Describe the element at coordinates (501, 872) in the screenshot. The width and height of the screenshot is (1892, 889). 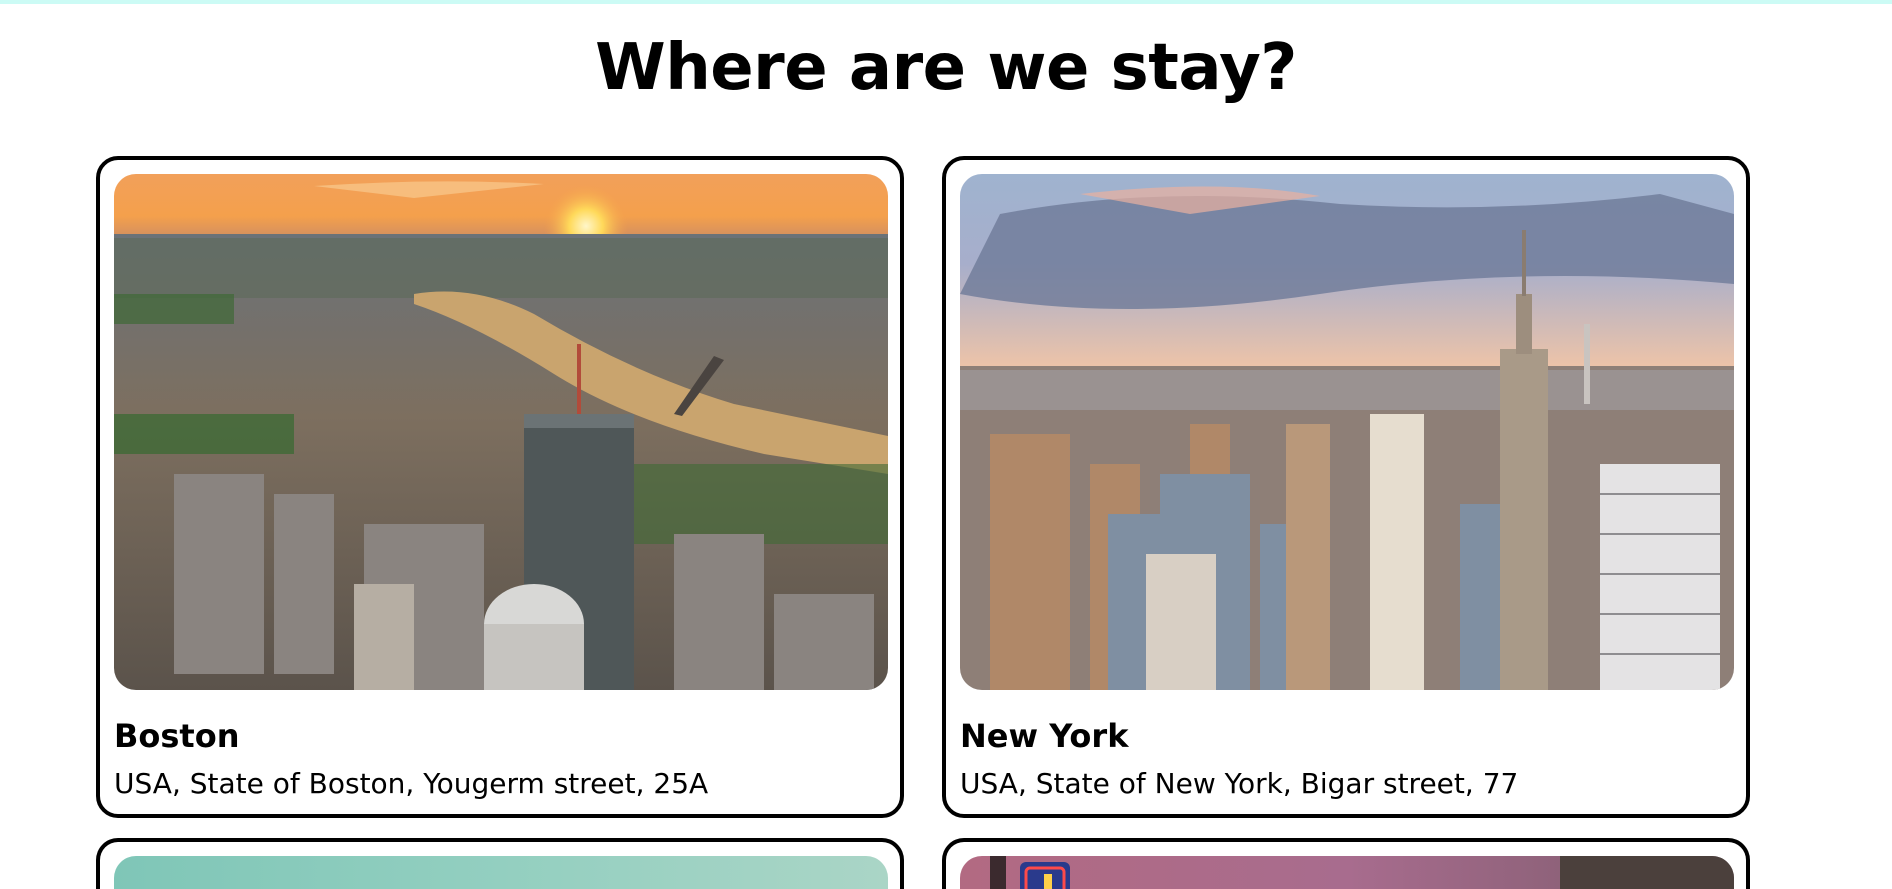
I see `teal-sky-photo` at that location.